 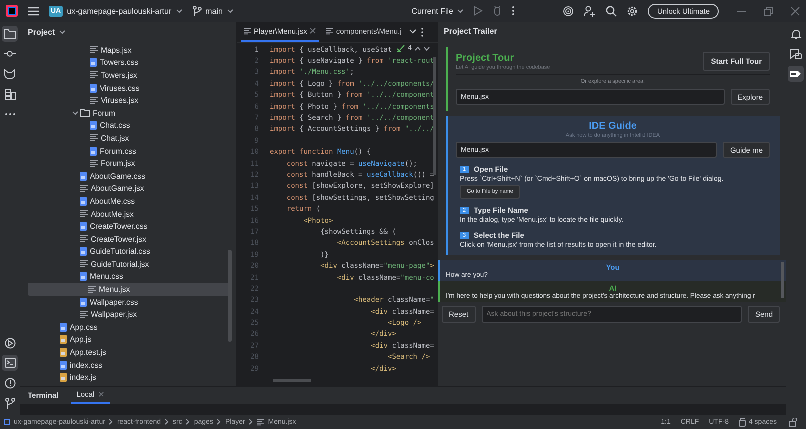 I want to click on run-tool-button, so click(x=10, y=343).